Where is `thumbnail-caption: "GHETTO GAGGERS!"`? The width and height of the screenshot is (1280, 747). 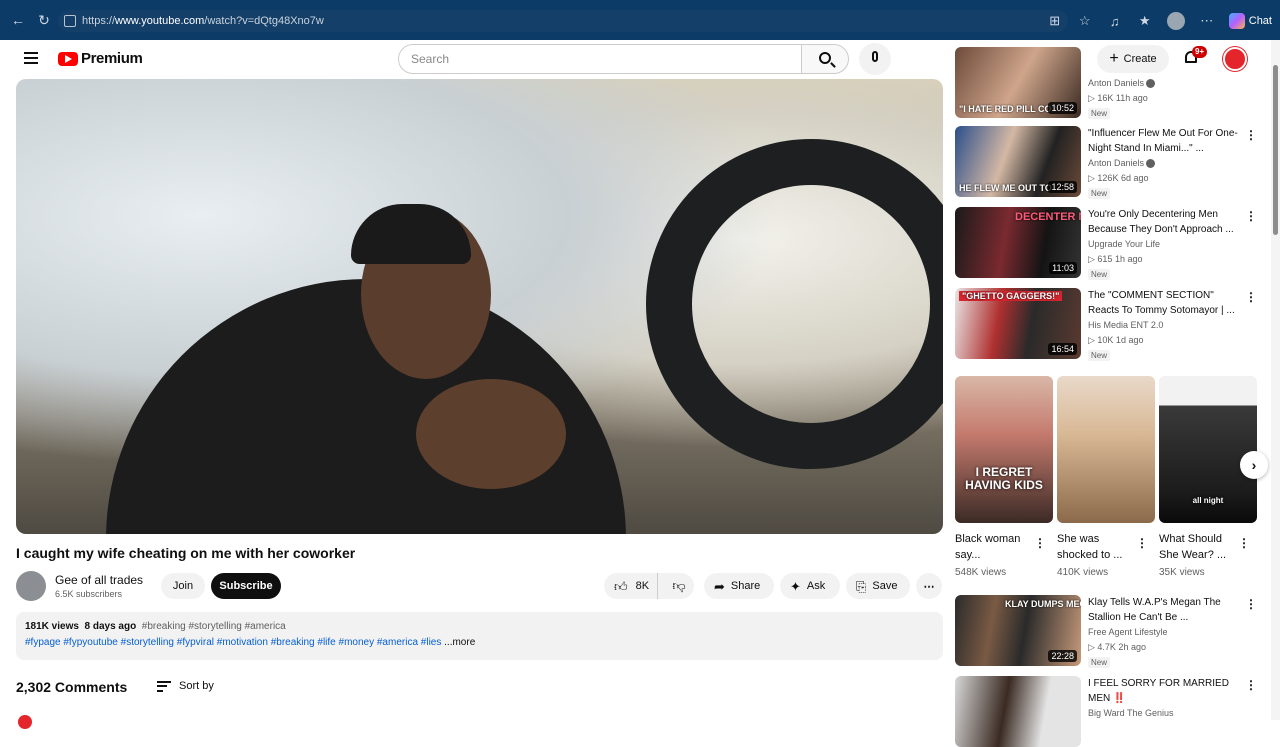
thumbnail-caption: "GHETTO GAGGERS!" is located at coordinates (1011, 296).